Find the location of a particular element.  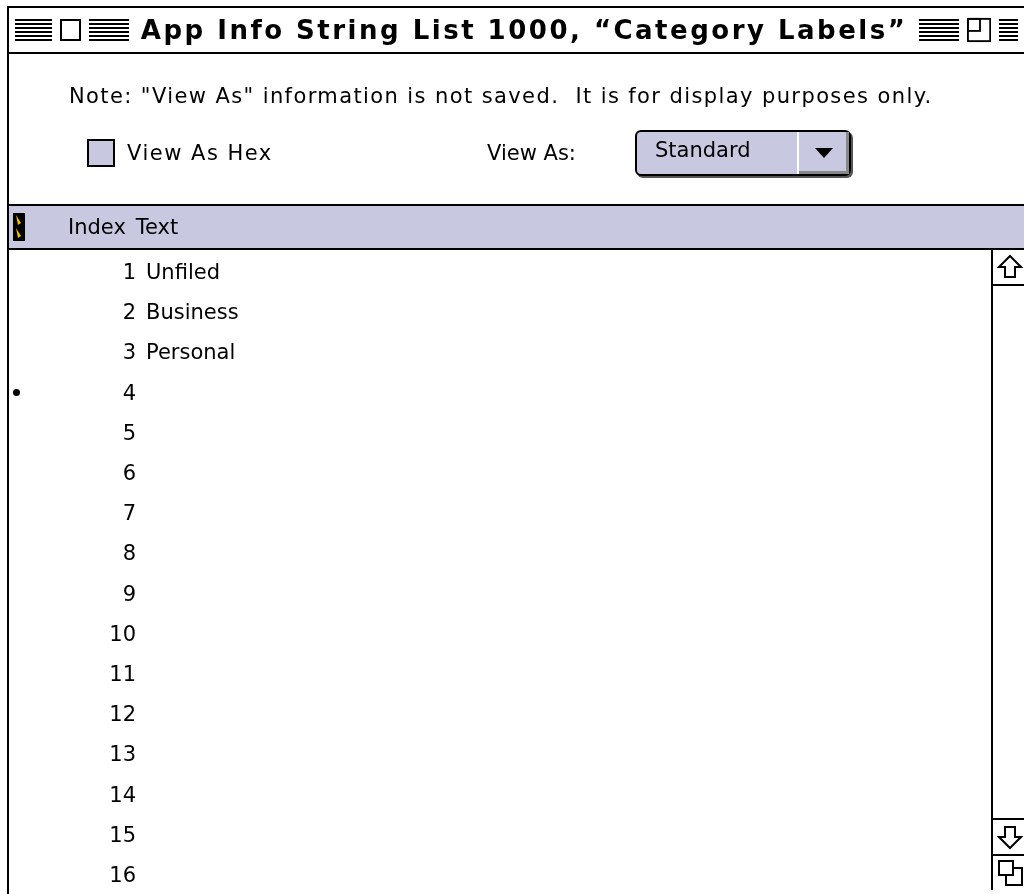

index-cell-text: 7 is located at coordinates (128, 513).